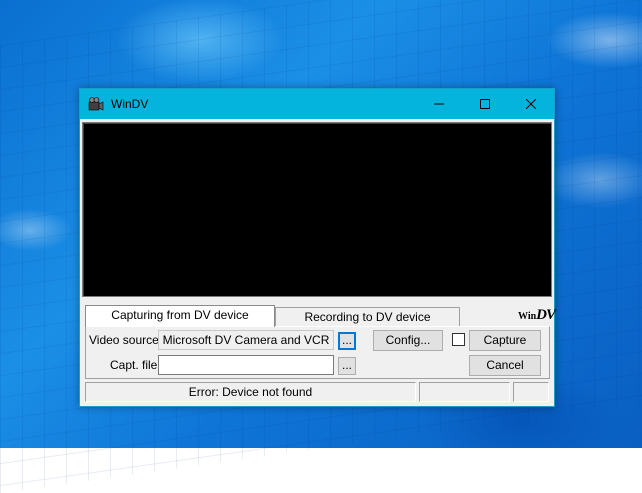 The height and width of the screenshot is (493, 642). What do you see at coordinates (458, 339) in the screenshot?
I see `capture-checkbox` at bounding box center [458, 339].